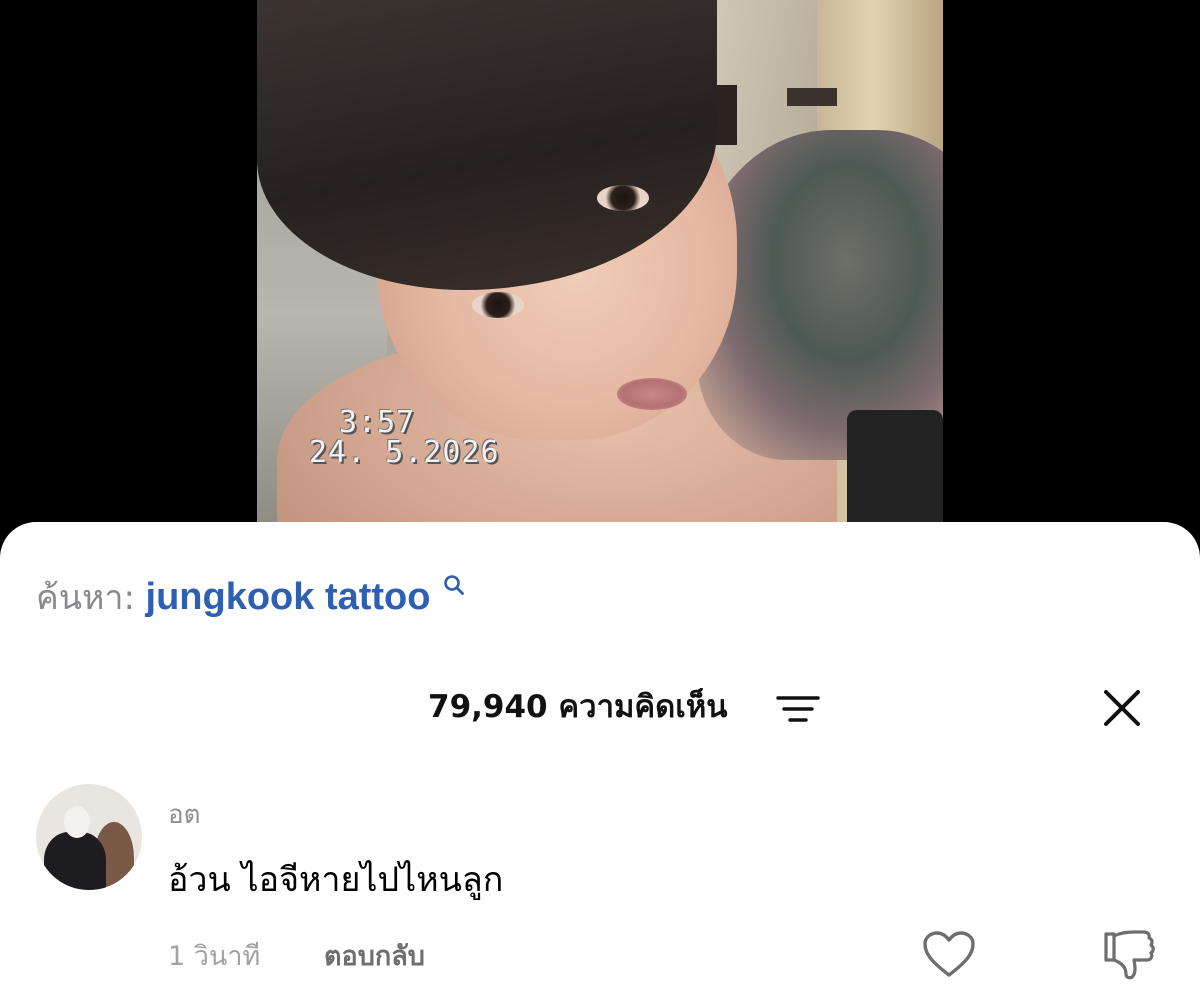  I want to click on video-timestamp: 3:57 24. 5.2026, so click(404, 438).